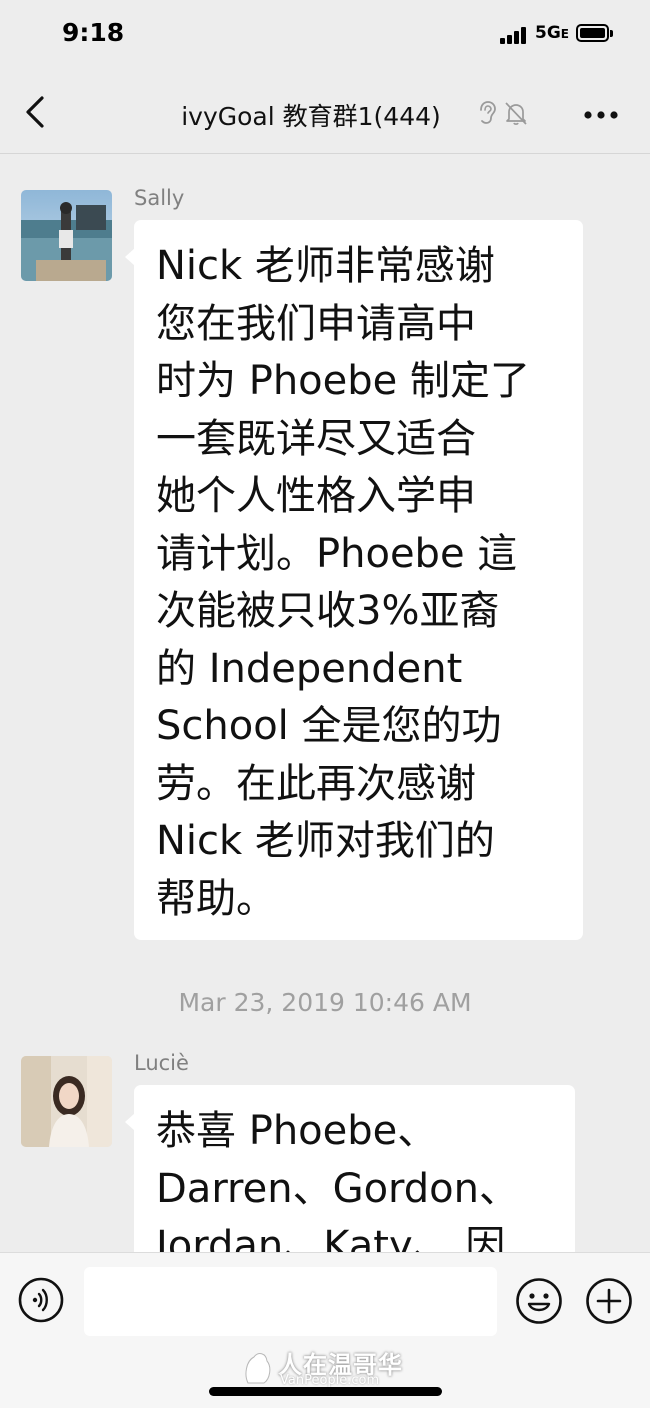 The image size is (650, 1408). Describe the element at coordinates (159, 198) in the screenshot. I see `sender-name: Sally` at that location.